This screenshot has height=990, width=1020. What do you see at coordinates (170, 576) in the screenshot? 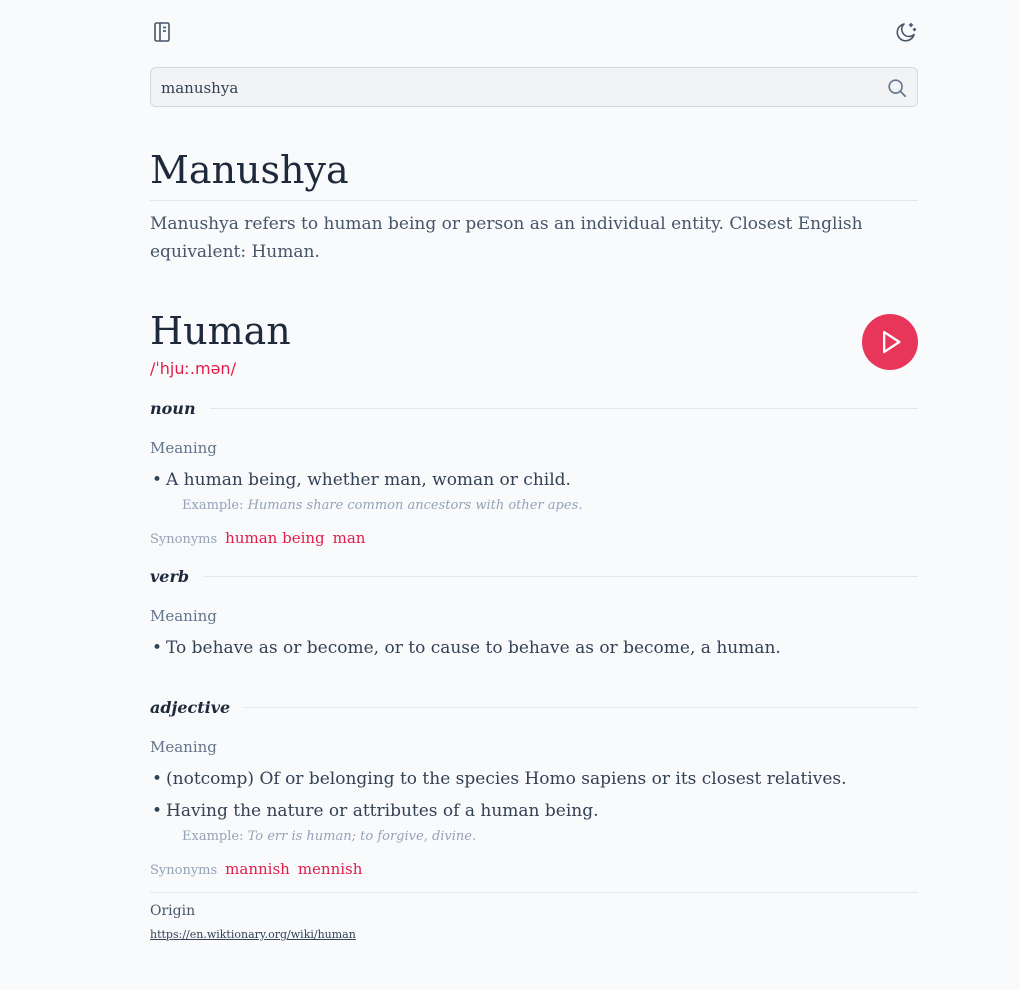
I see `pos-label: verb` at bounding box center [170, 576].